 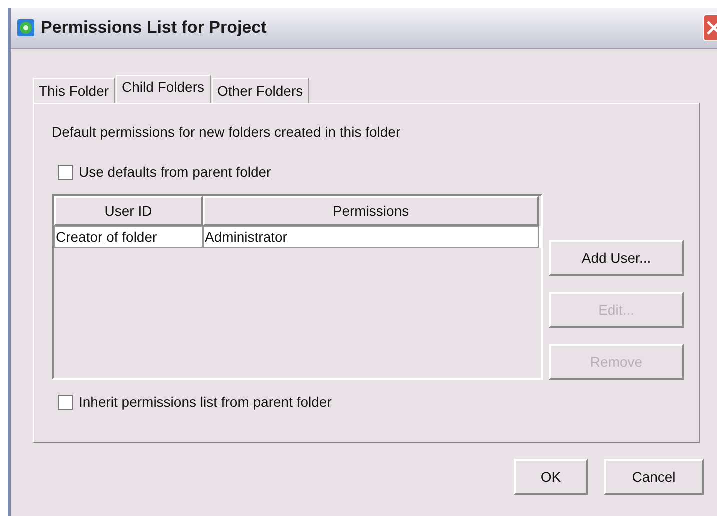 What do you see at coordinates (371, 211) in the screenshot?
I see `column-header: Permissions` at bounding box center [371, 211].